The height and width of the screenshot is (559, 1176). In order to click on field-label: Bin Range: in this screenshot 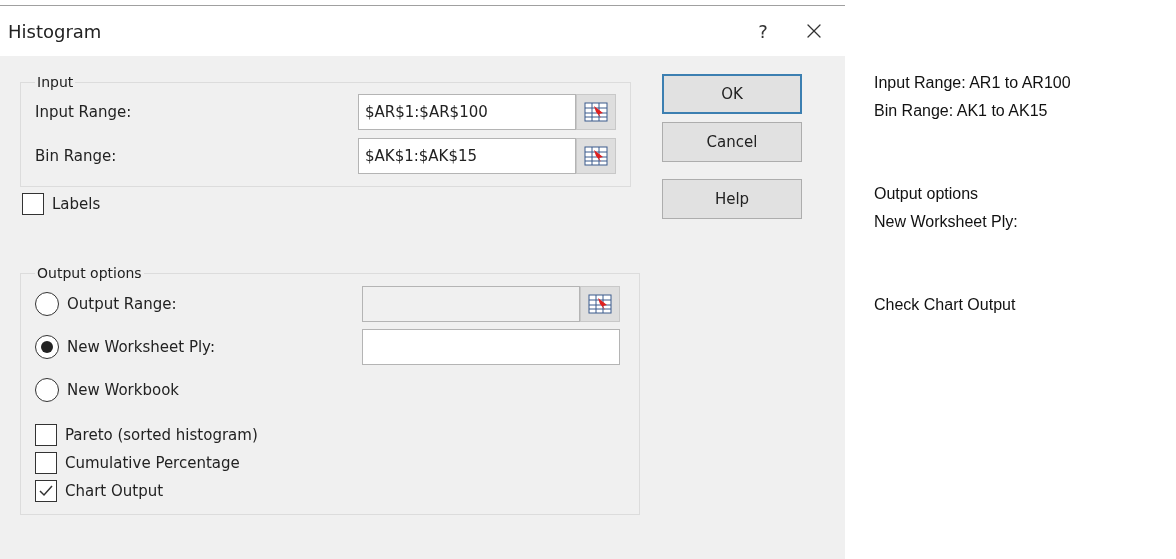, I will do `click(76, 156)`.